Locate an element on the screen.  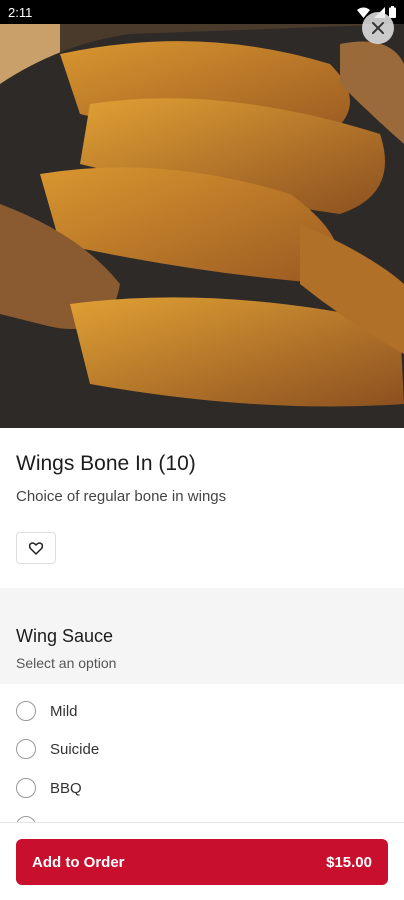
option-label: Suicide is located at coordinates (75, 749).